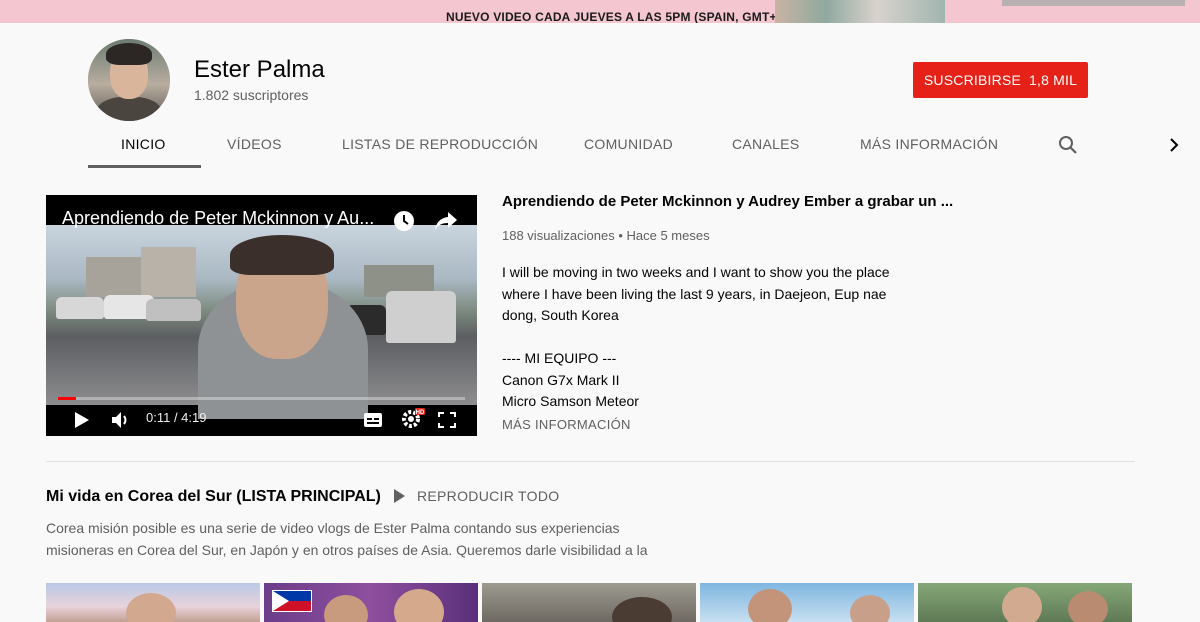 This screenshot has height=622, width=1200. What do you see at coordinates (1053, 80) in the screenshot?
I see `subscribe-count: 1,8 MIL` at bounding box center [1053, 80].